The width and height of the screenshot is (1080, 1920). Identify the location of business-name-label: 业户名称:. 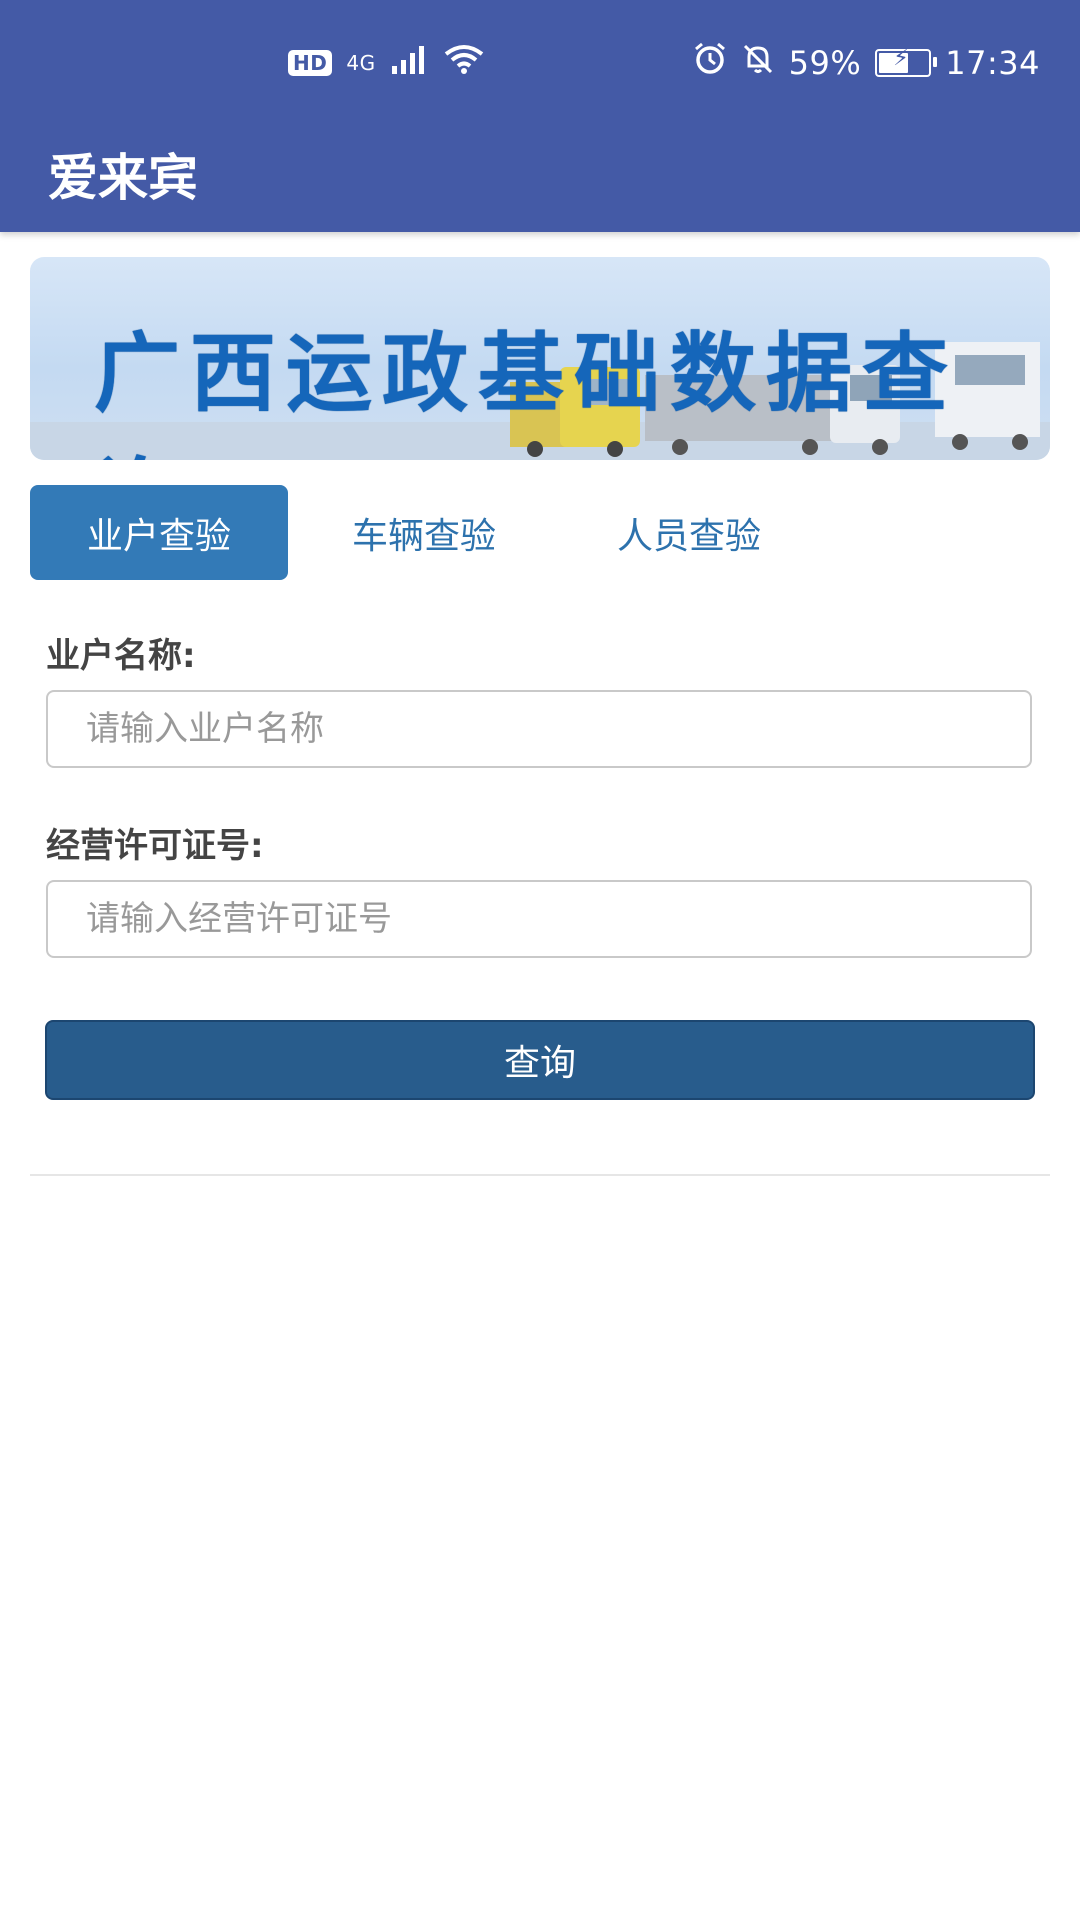
(121, 656).